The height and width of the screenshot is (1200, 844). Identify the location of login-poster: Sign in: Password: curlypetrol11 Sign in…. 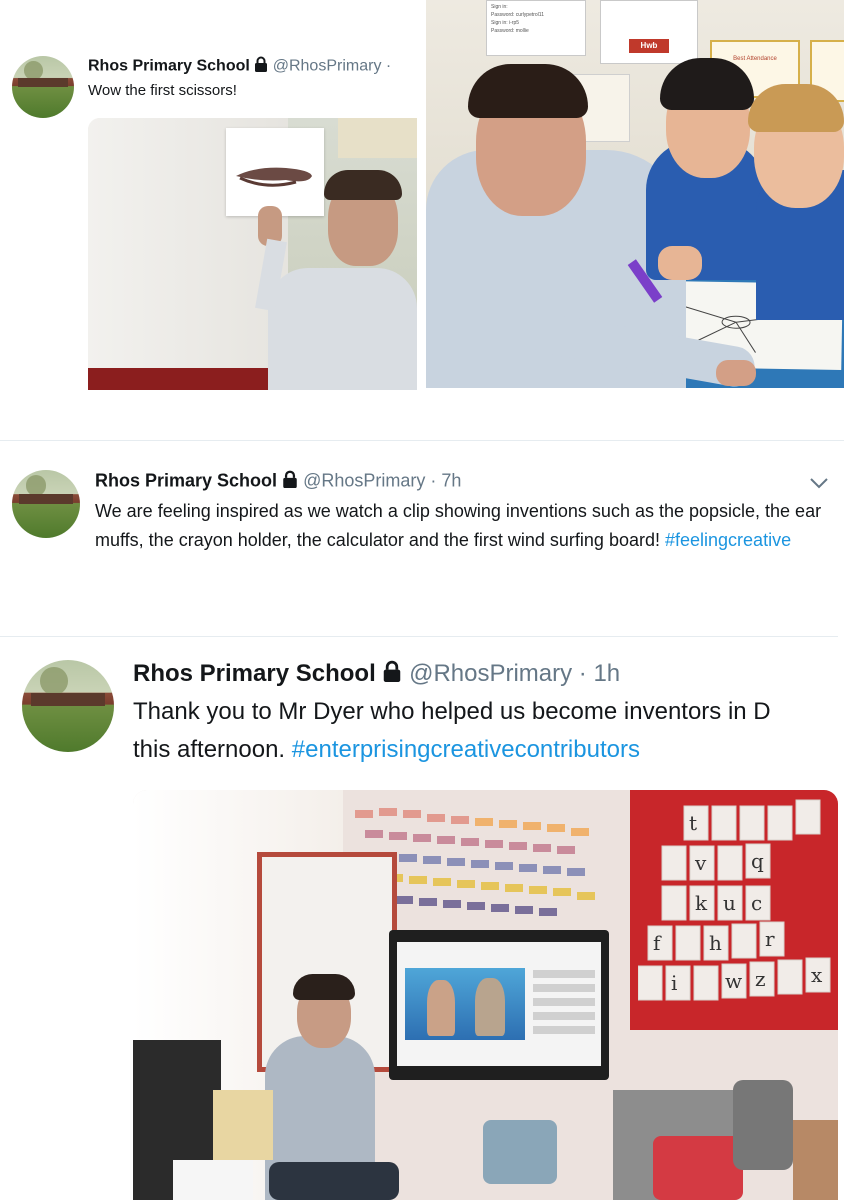
(536, 28).